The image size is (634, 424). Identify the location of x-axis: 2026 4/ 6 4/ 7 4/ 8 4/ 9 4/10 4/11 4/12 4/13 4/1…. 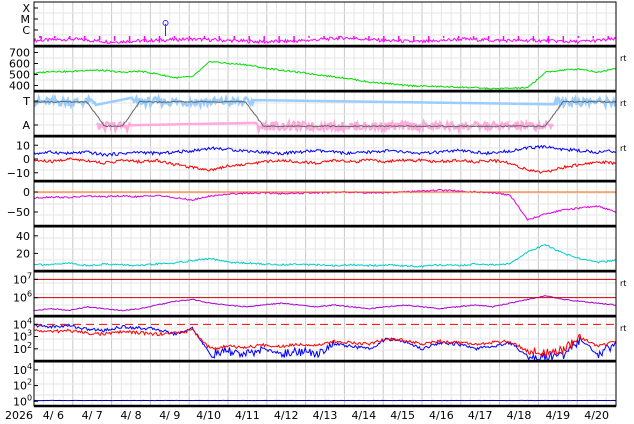
(307, 415).